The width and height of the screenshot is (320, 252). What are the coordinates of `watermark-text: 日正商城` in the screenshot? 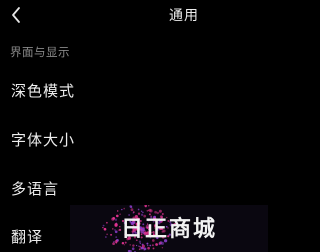 It's located at (169, 229).